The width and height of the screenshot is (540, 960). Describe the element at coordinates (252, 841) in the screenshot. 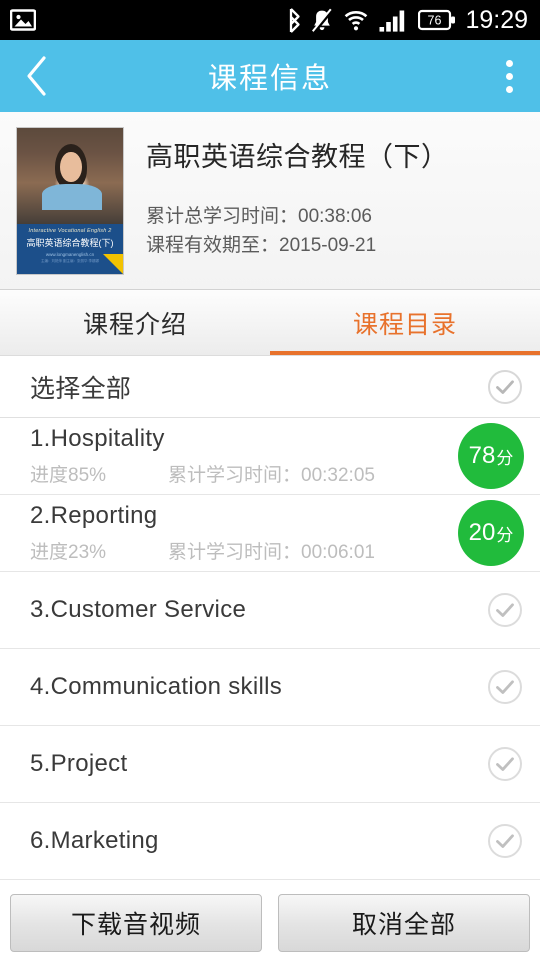

I see `lesson-main: 6.Marketing` at that location.